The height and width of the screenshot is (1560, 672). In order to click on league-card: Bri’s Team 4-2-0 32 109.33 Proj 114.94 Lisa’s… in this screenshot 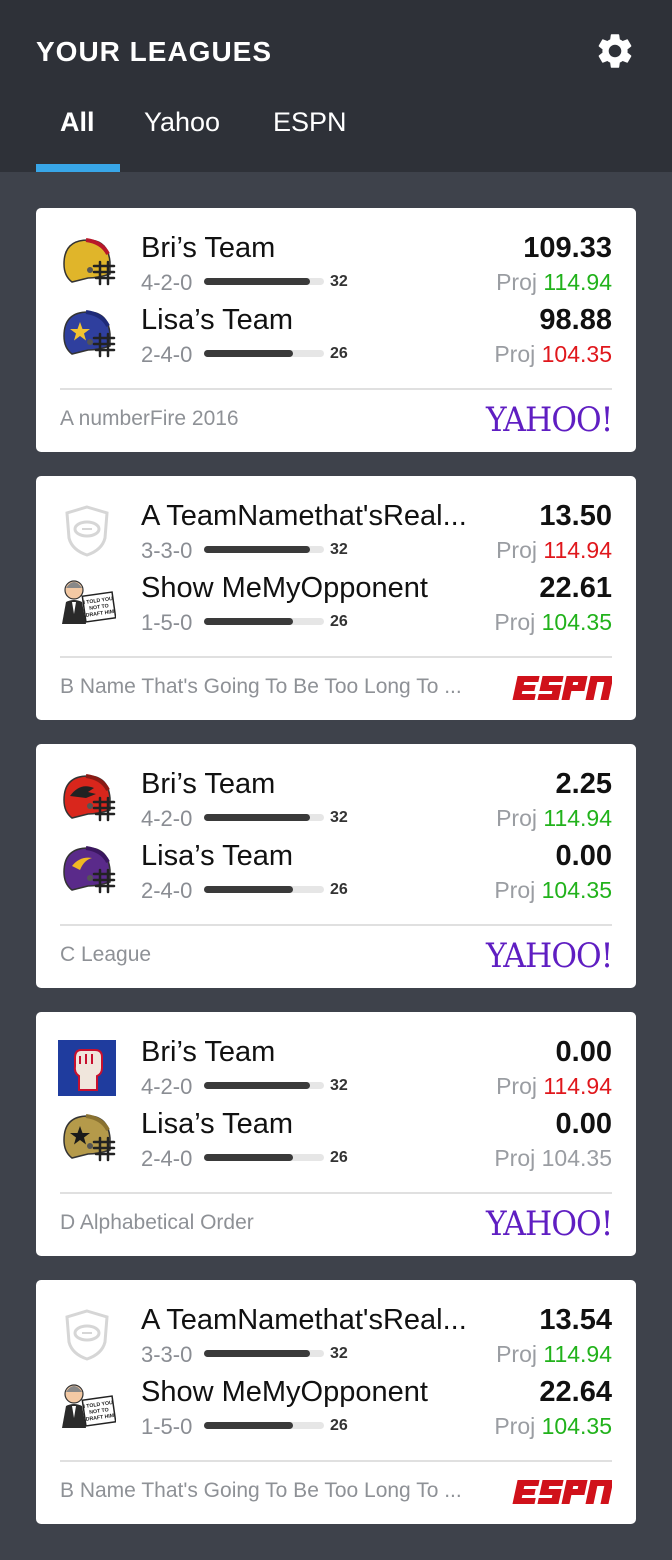, I will do `click(336, 330)`.